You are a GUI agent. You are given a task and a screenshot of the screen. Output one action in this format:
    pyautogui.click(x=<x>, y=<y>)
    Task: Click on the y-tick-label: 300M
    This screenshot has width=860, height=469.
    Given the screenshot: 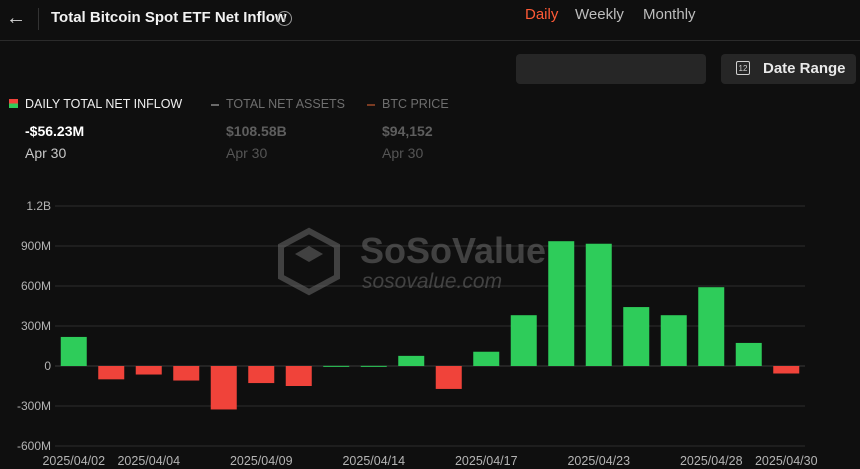 What is the action you would take?
    pyautogui.click(x=36, y=326)
    